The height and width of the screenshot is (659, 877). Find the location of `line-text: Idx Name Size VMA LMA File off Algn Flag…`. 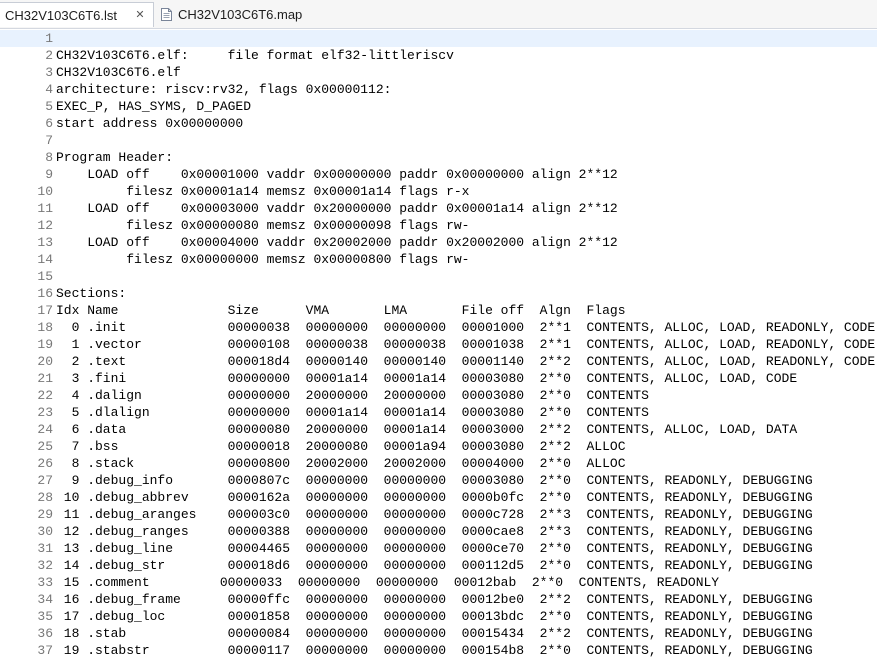

line-text: Idx Name Size VMA LMA File off Algn Flag… is located at coordinates (341, 310).